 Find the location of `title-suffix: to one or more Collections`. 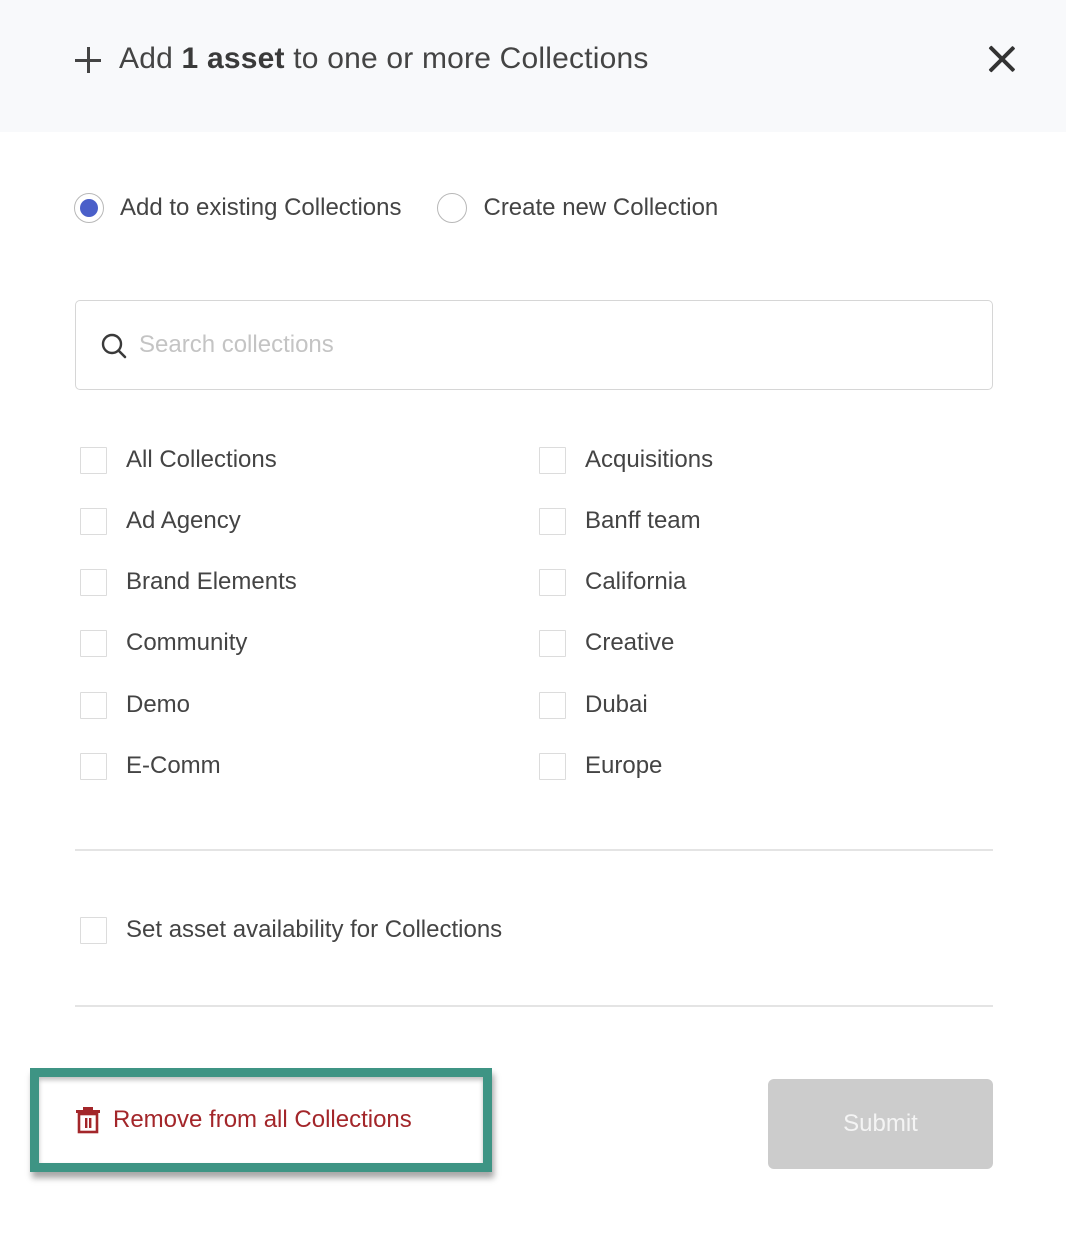

title-suffix: to one or more Collections is located at coordinates (471, 58).